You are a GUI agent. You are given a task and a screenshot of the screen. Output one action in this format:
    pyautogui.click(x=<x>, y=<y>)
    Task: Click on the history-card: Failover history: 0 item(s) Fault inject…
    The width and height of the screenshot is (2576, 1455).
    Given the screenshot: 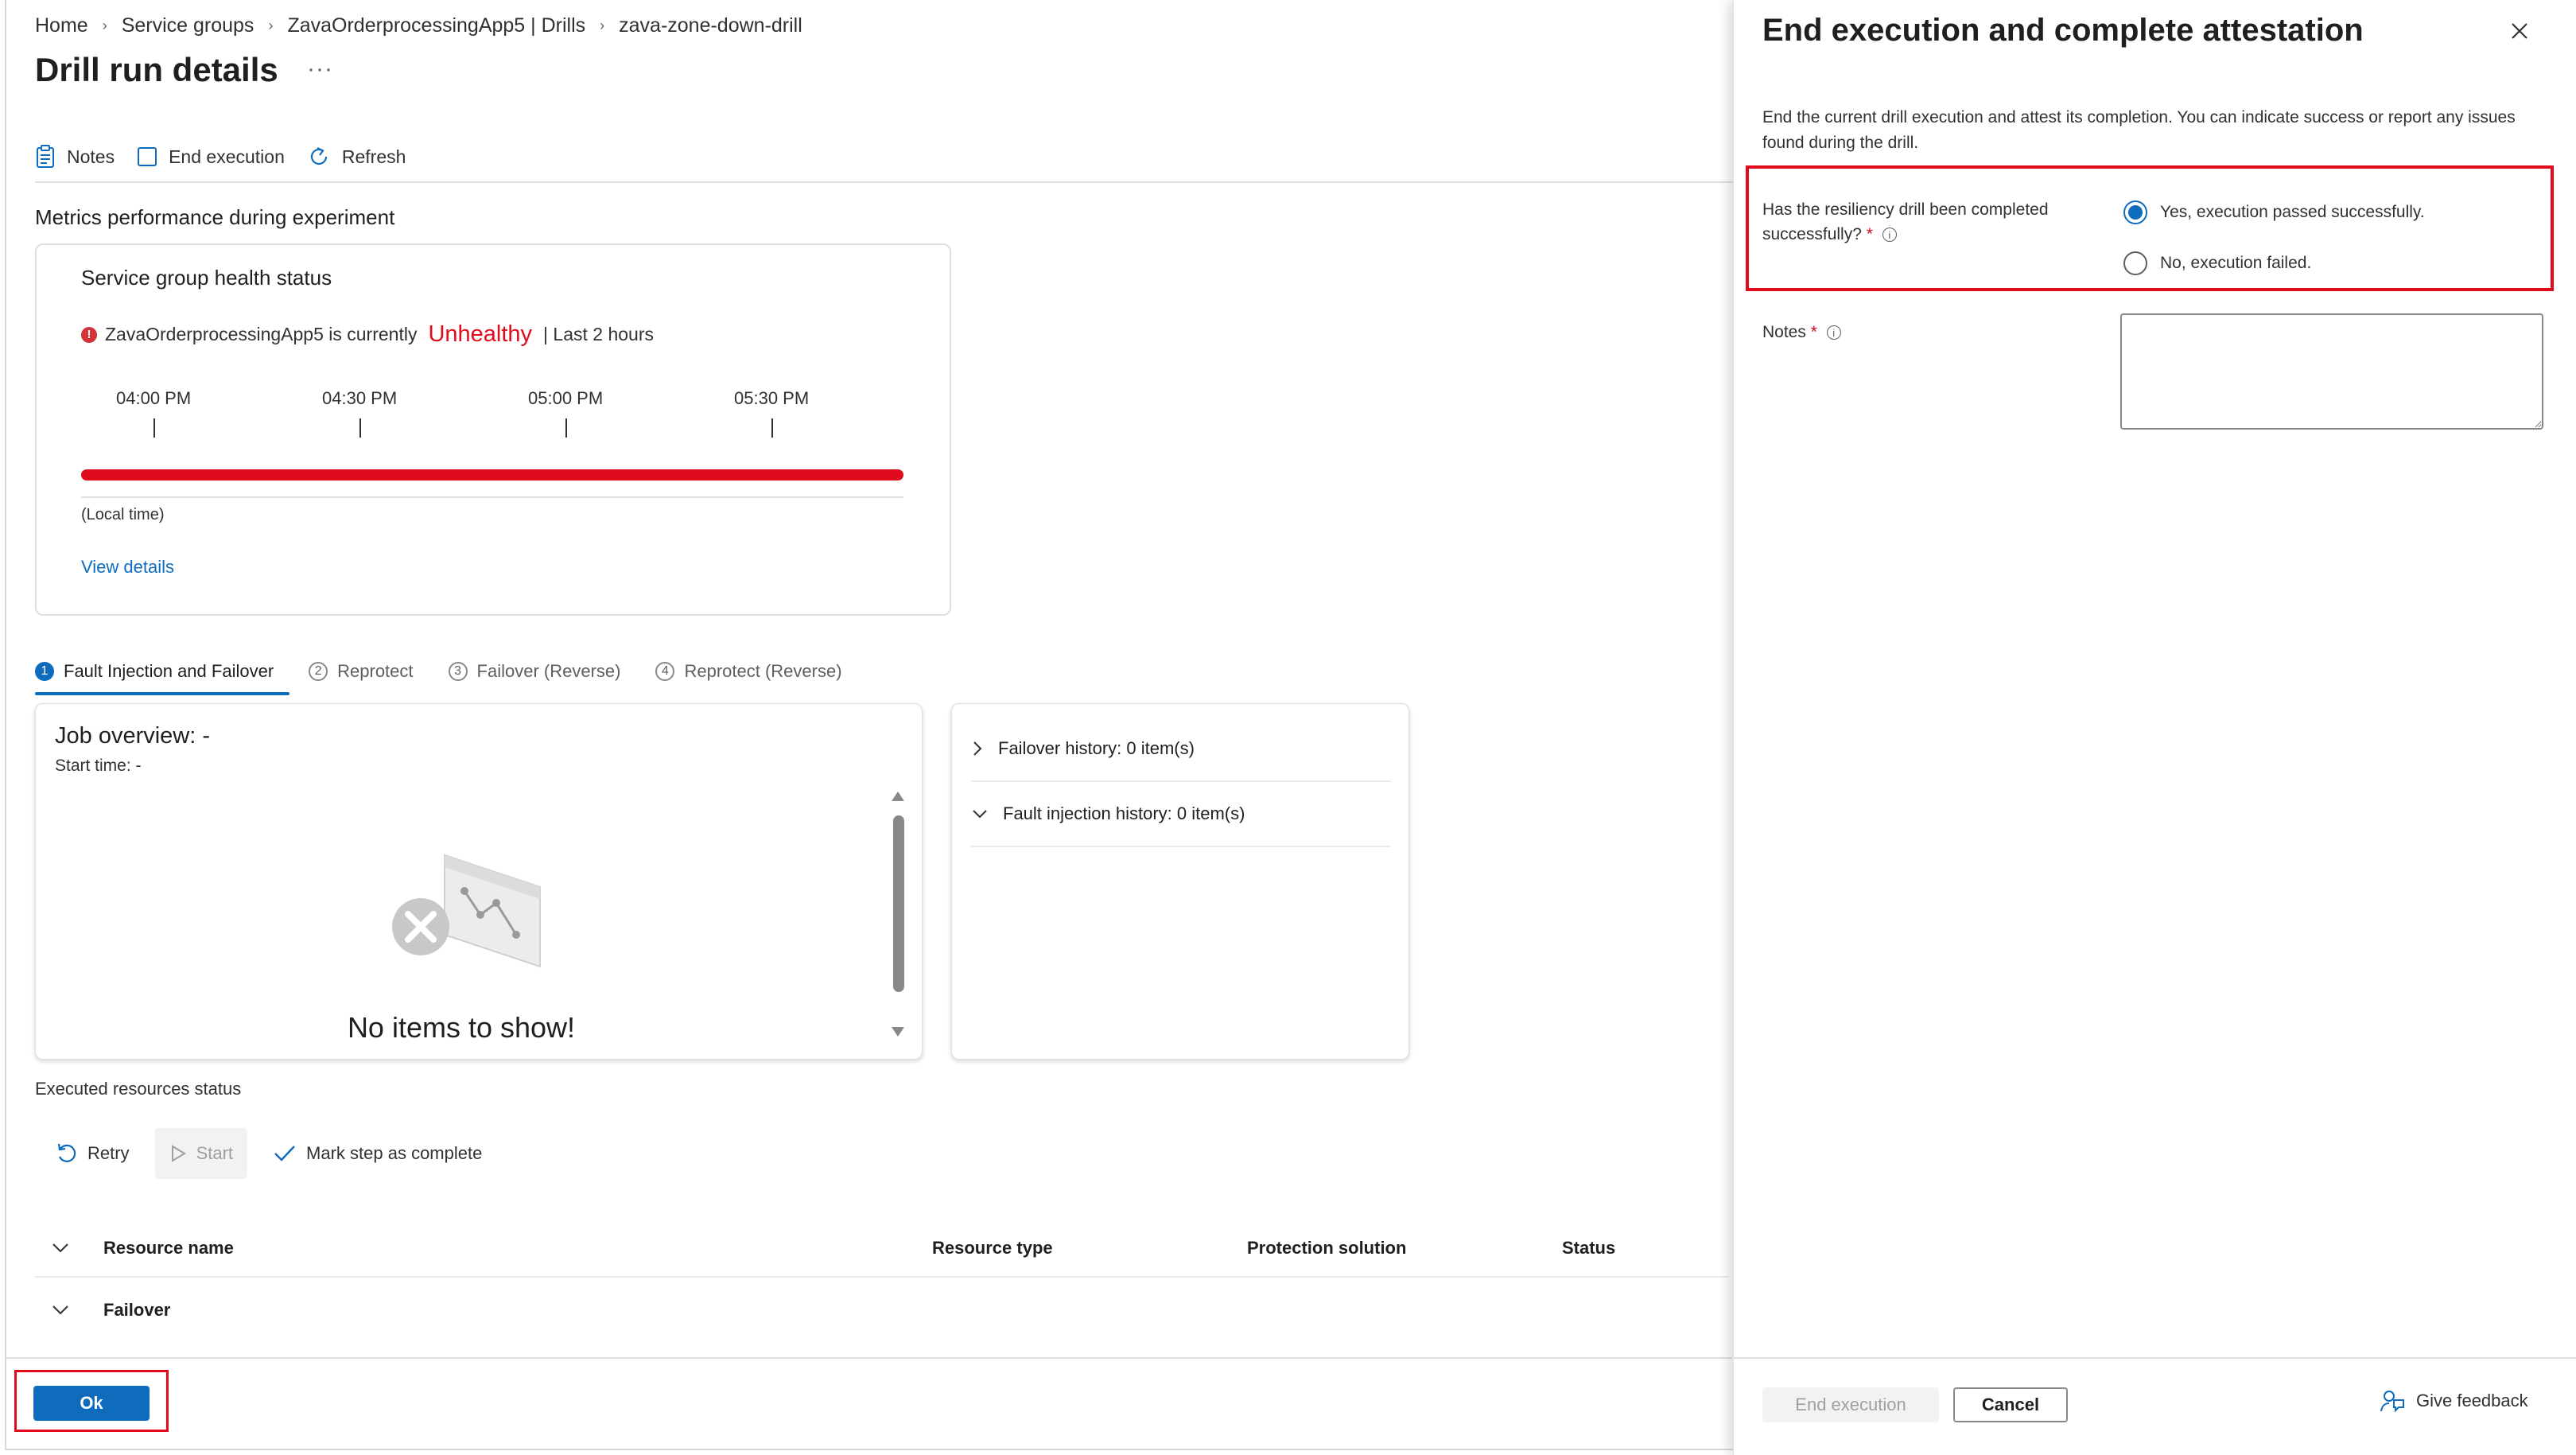 What is the action you would take?
    pyautogui.click(x=1180, y=881)
    